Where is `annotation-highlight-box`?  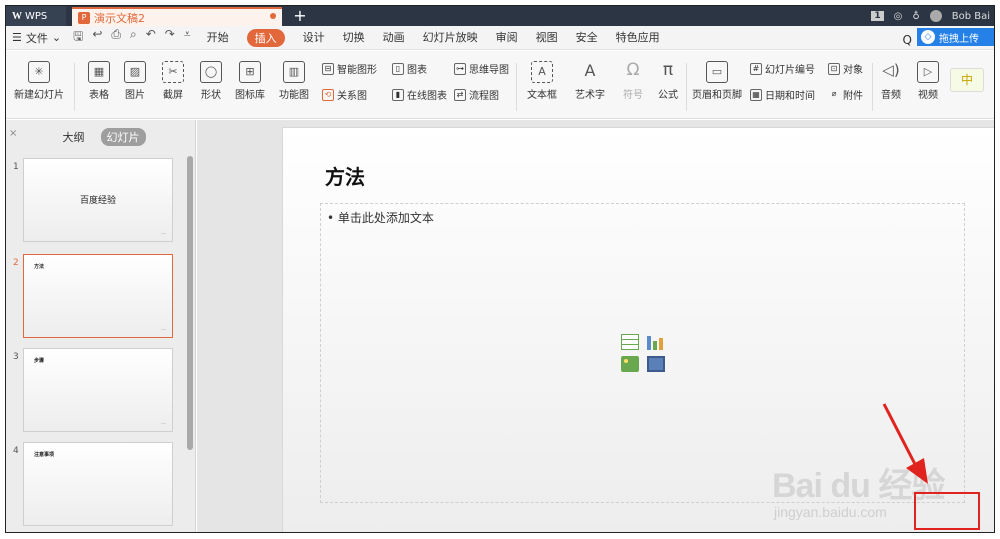
annotation-highlight-box is located at coordinates (947, 511).